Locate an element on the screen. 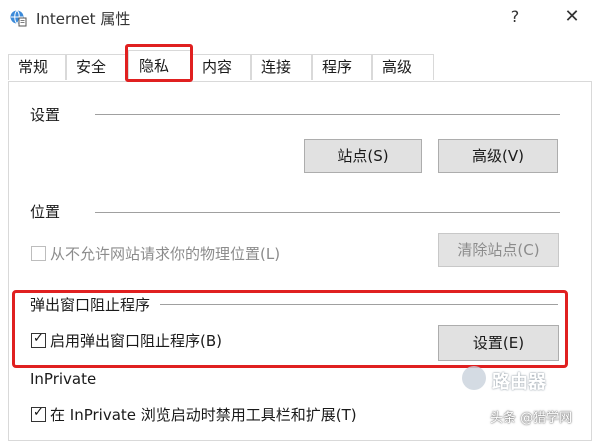 The width and height of the screenshot is (600, 441). advanced-button: 高级(V) is located at coordinates (498, 156).